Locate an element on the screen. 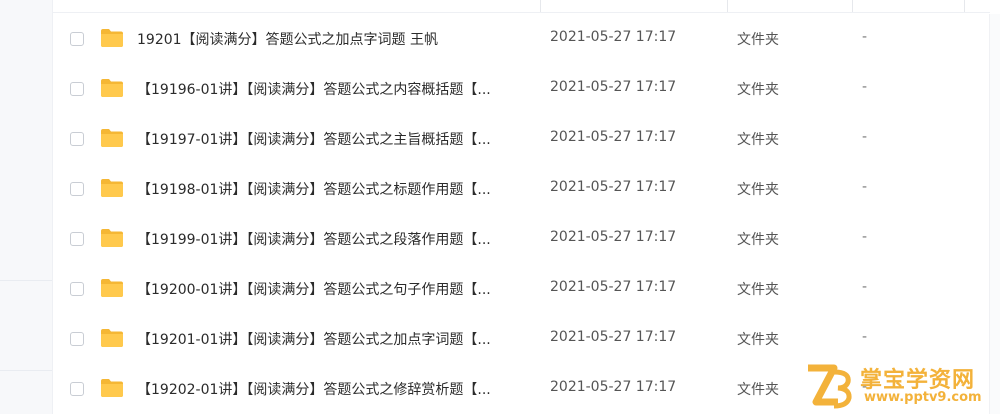 This screenshot has height=414, width=1000. watermark-logo-icon is located at coordinates (830, 386).